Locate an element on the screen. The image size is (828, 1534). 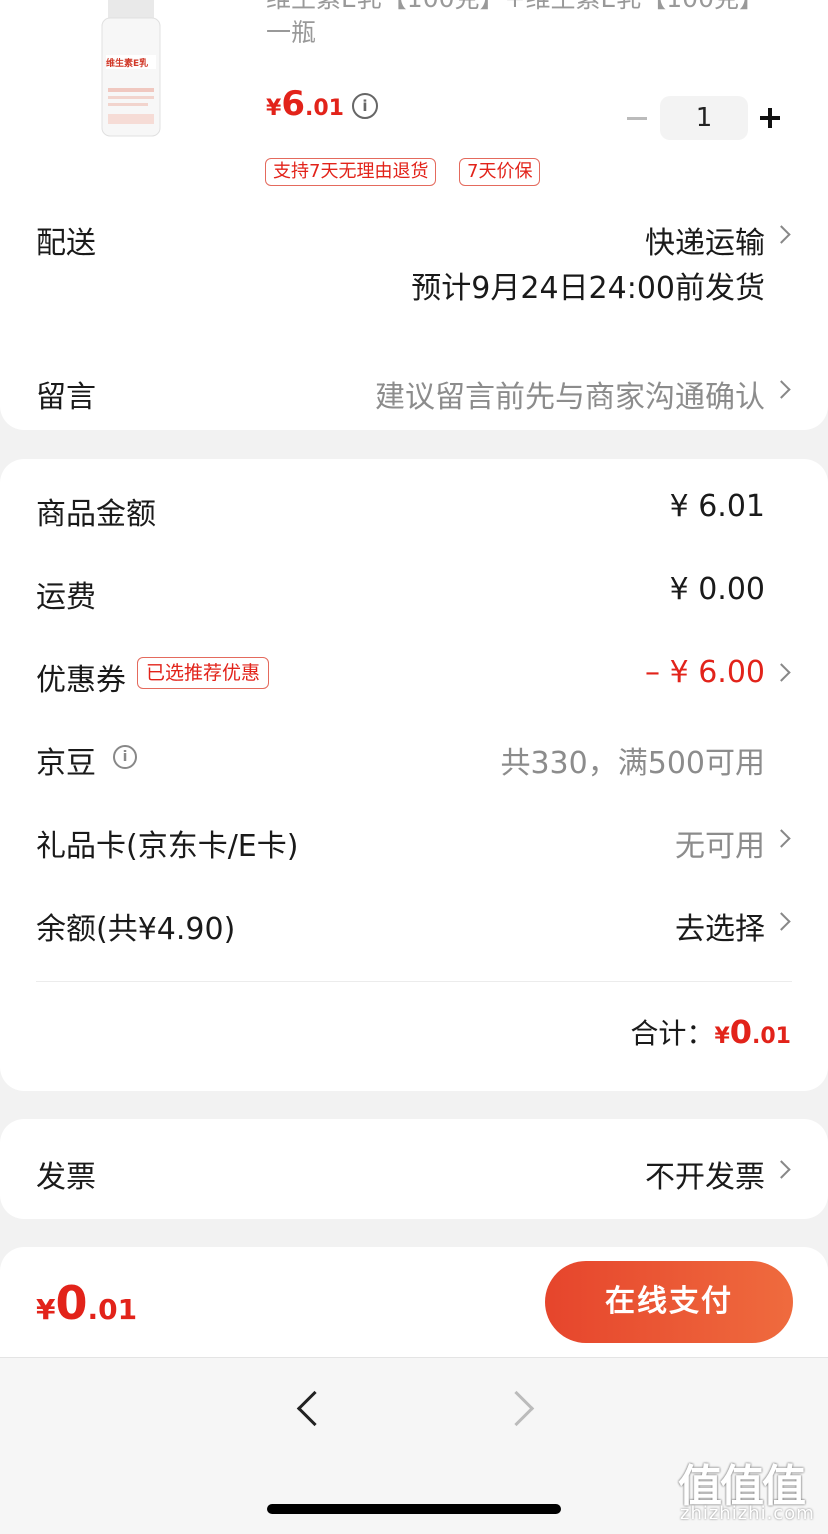
balance-label: 余额(共¥4.90) is located at coordinates (136, 929).